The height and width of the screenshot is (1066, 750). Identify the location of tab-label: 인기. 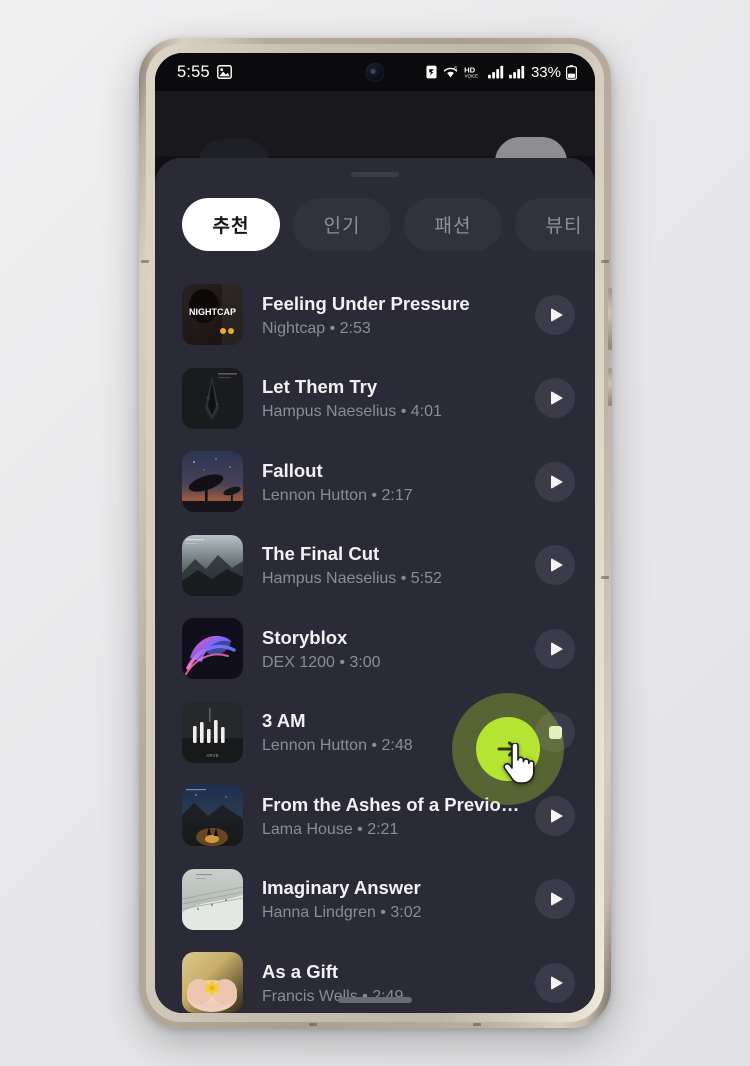
(342, 226).